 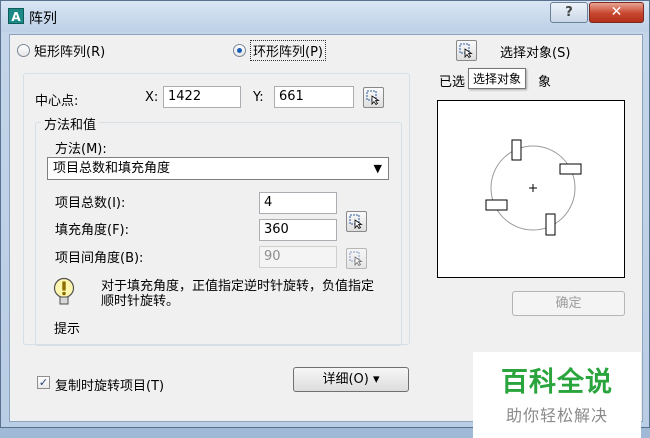 What do you see at coordinates (557, 382) in the screenshot?
I see `watermark-main-text: 百科全说` at bounding box center [557, 382].